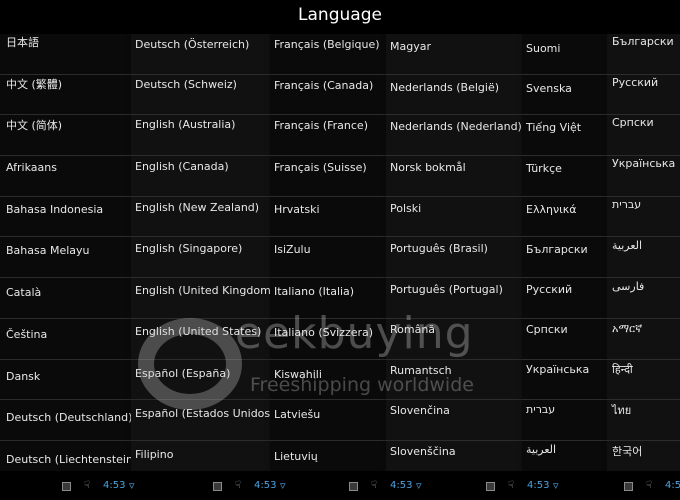 This screenshot has height=500, width=680. What do you see at coordinates (454, 420) in the screenshot?
I see `language-option: Slovenčina` at bounding box center [454, 420].